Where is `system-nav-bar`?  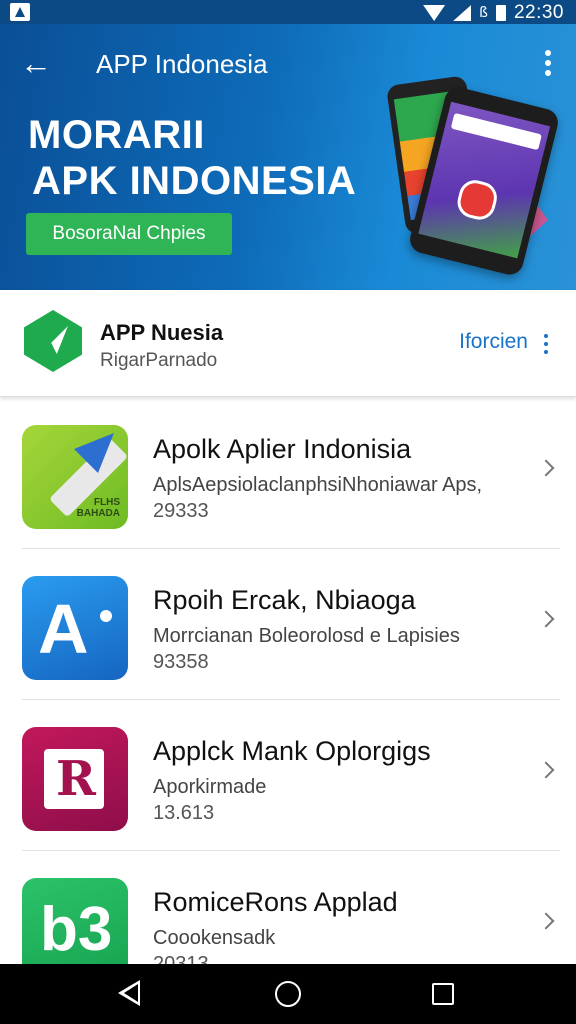
system-nav-bar is located at coordinates (288, 994).